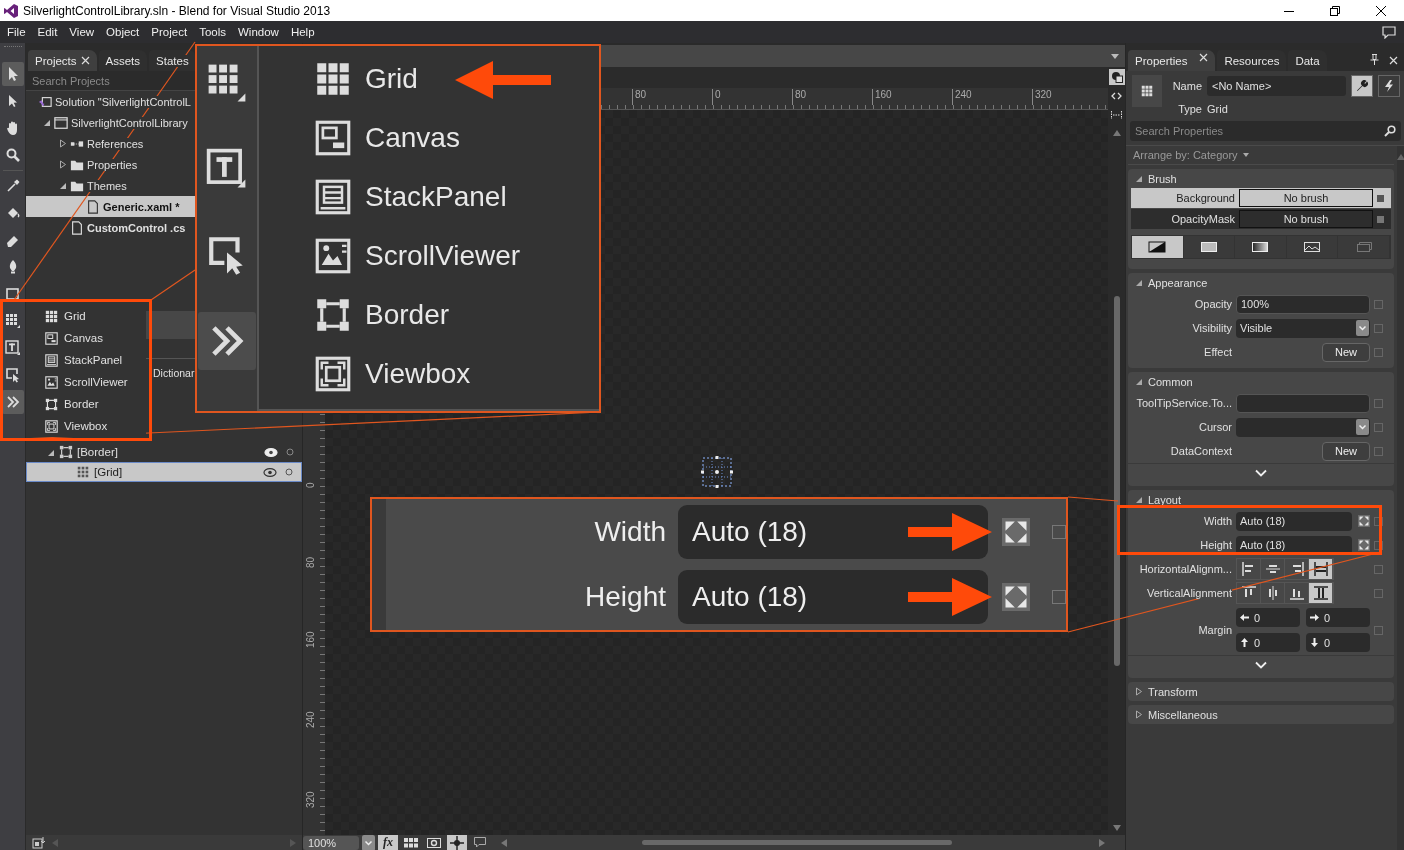  I want to click on scrollbar-thumb, so click(797, 842).